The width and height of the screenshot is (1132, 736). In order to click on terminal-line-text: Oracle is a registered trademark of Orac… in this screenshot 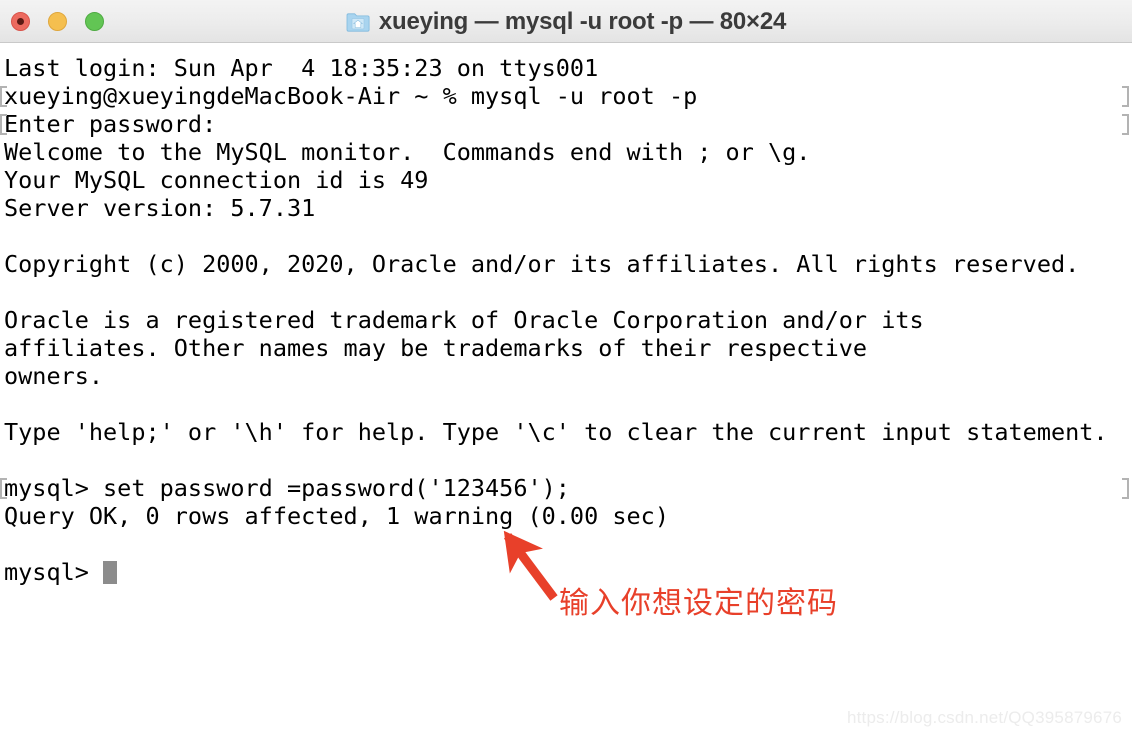, I will do `click(464, 320)`.